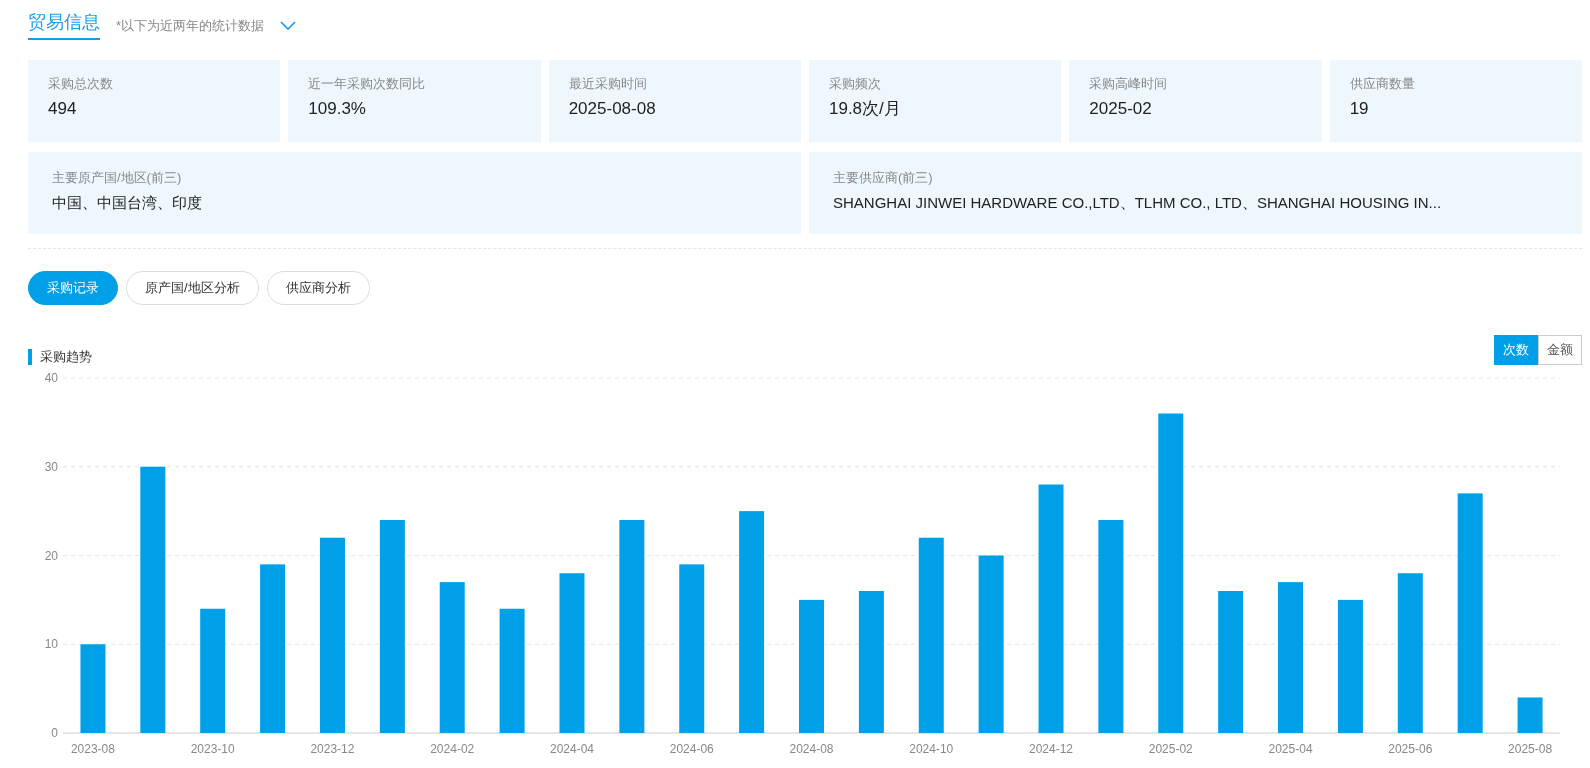 This screenshot has height=768, width=1590. What do you see at coordinates (332, 748) in the screenshot?
I see `axis-label: 2023-12` at bounding box center [332, 748].